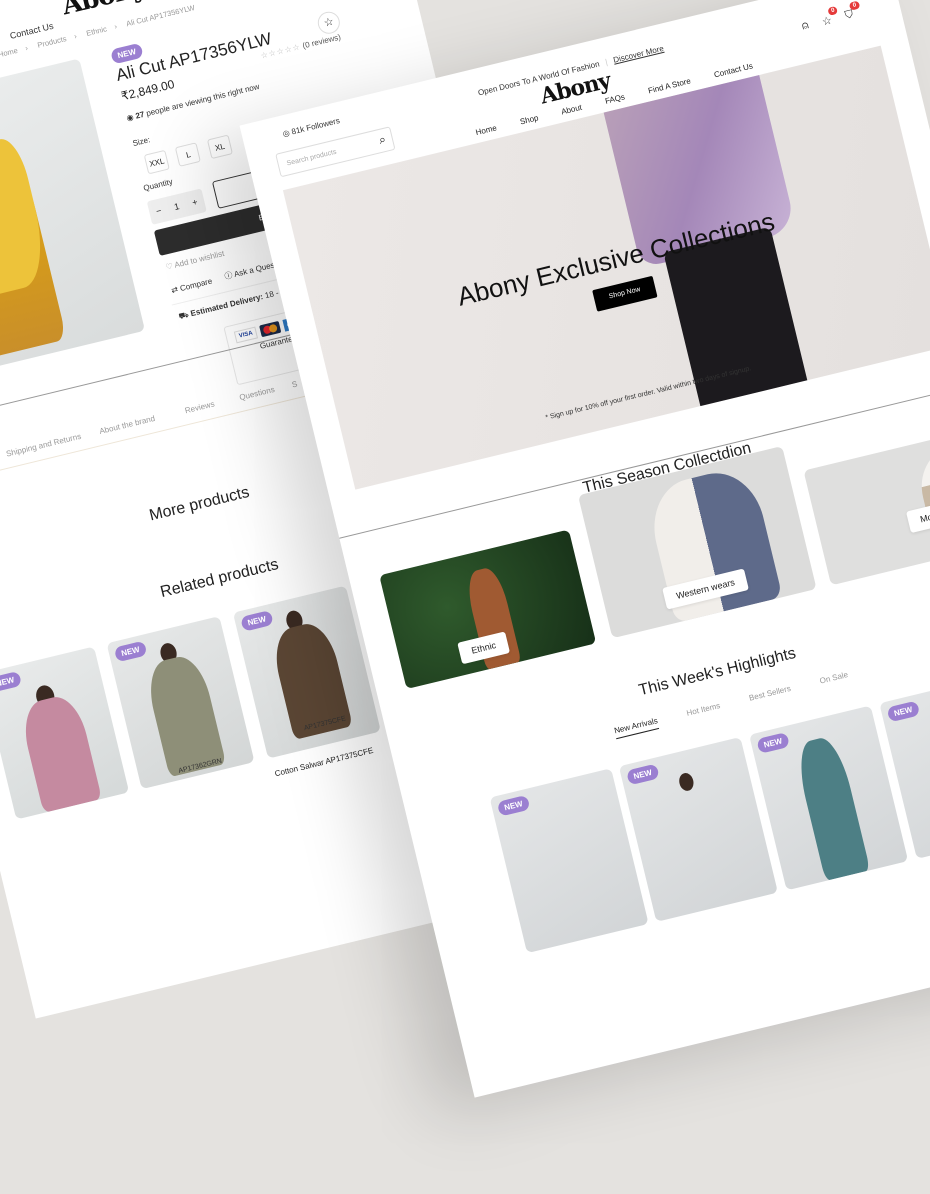 The height and width of the screenshot is (1194, 930). Describe the element at coordinates (140, 115) in the screenshot. I see `viewers-count: 27` at that location.